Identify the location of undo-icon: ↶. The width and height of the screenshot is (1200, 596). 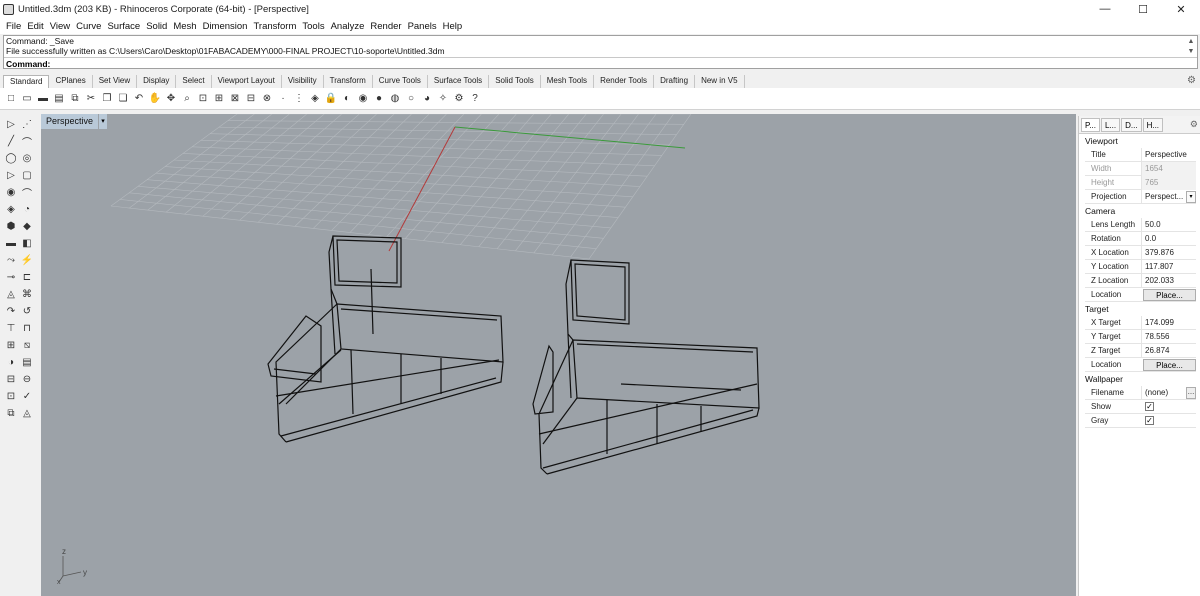
(139, 99).